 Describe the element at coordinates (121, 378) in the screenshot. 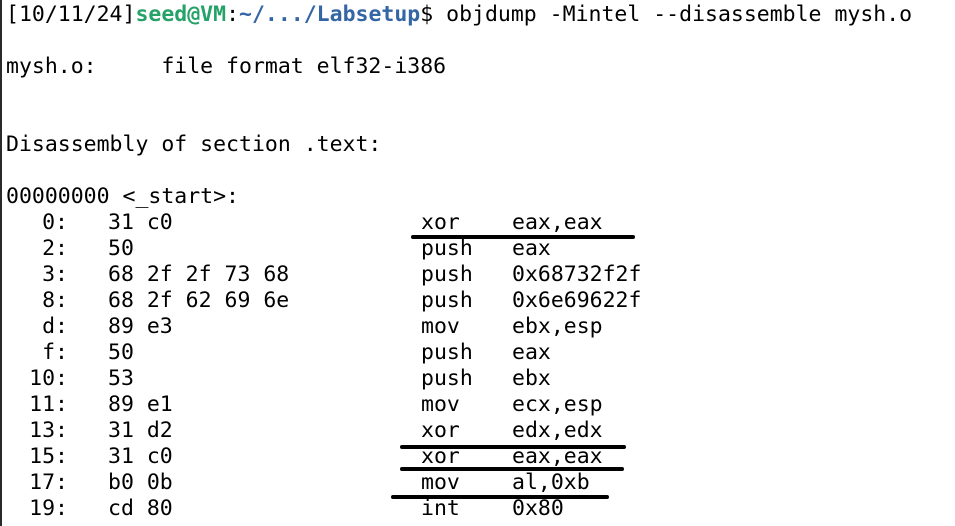

I see `instruction-bytes: 53` at that location.